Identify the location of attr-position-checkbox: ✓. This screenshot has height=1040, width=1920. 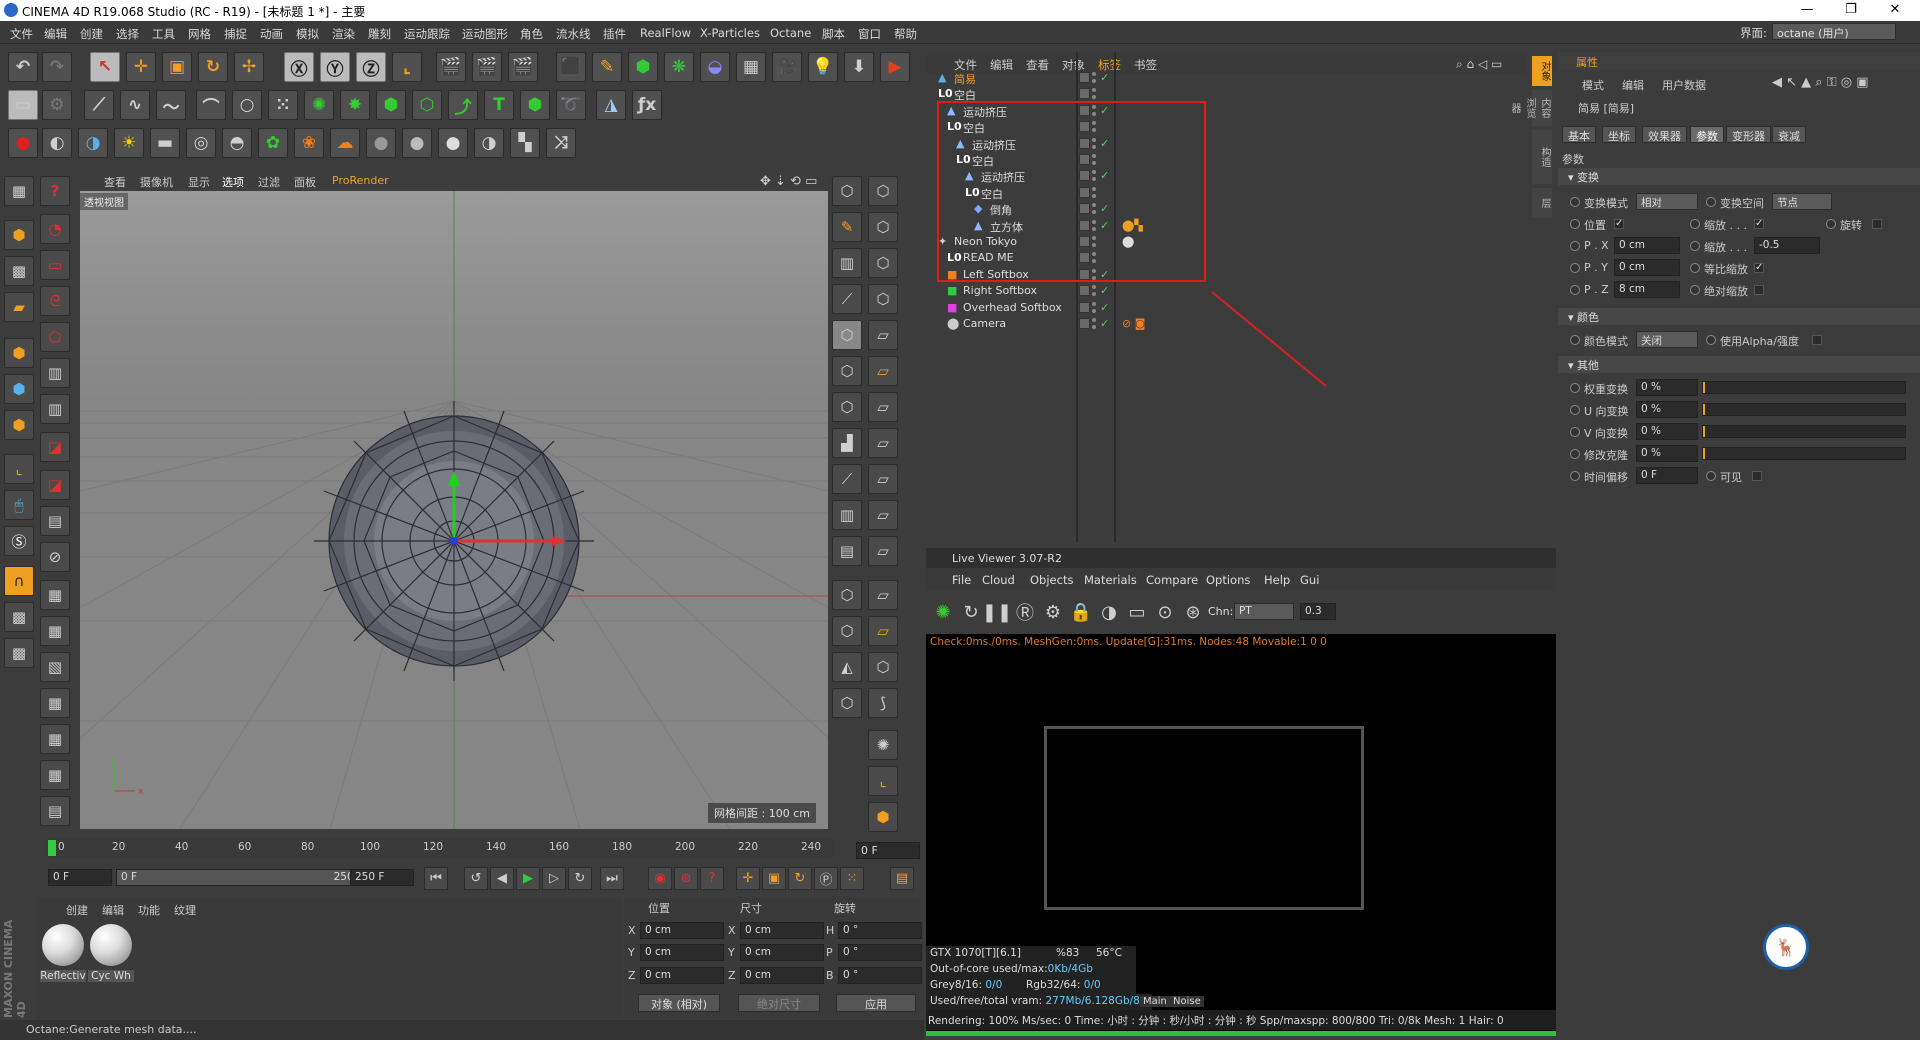
(1619, 224).